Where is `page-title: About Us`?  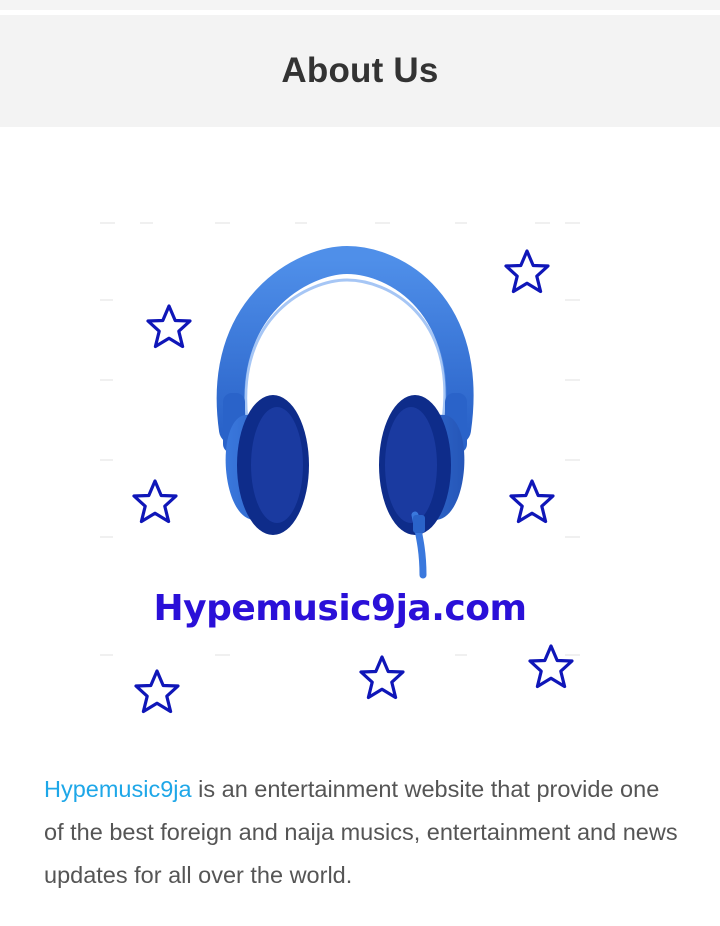
page-title: About Us is located at coordinates (360, 70).